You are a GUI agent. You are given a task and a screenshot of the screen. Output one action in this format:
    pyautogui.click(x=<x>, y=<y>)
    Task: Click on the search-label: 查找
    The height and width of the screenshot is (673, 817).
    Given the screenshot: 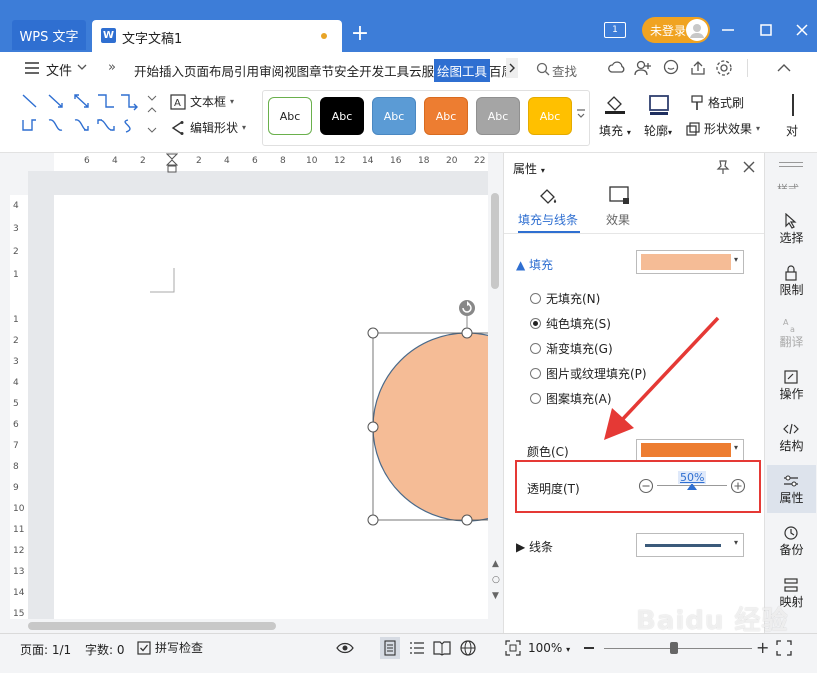 What is the action you would take?
    pyautogui.click(x=564, y=70)
    